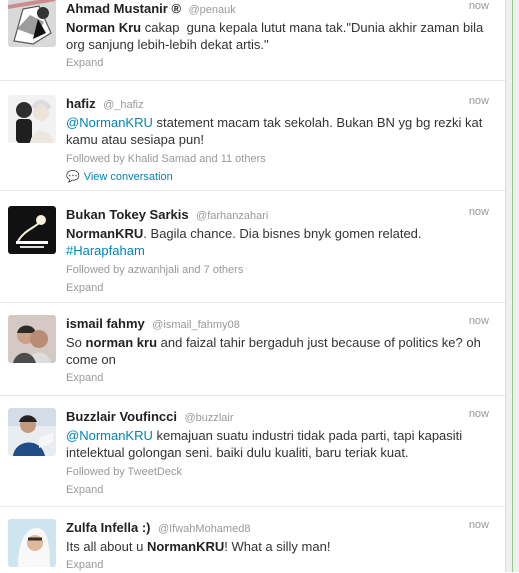 The image size is (519, 573). I want to click on tweet-avatar-ismail, so click(32, 339).